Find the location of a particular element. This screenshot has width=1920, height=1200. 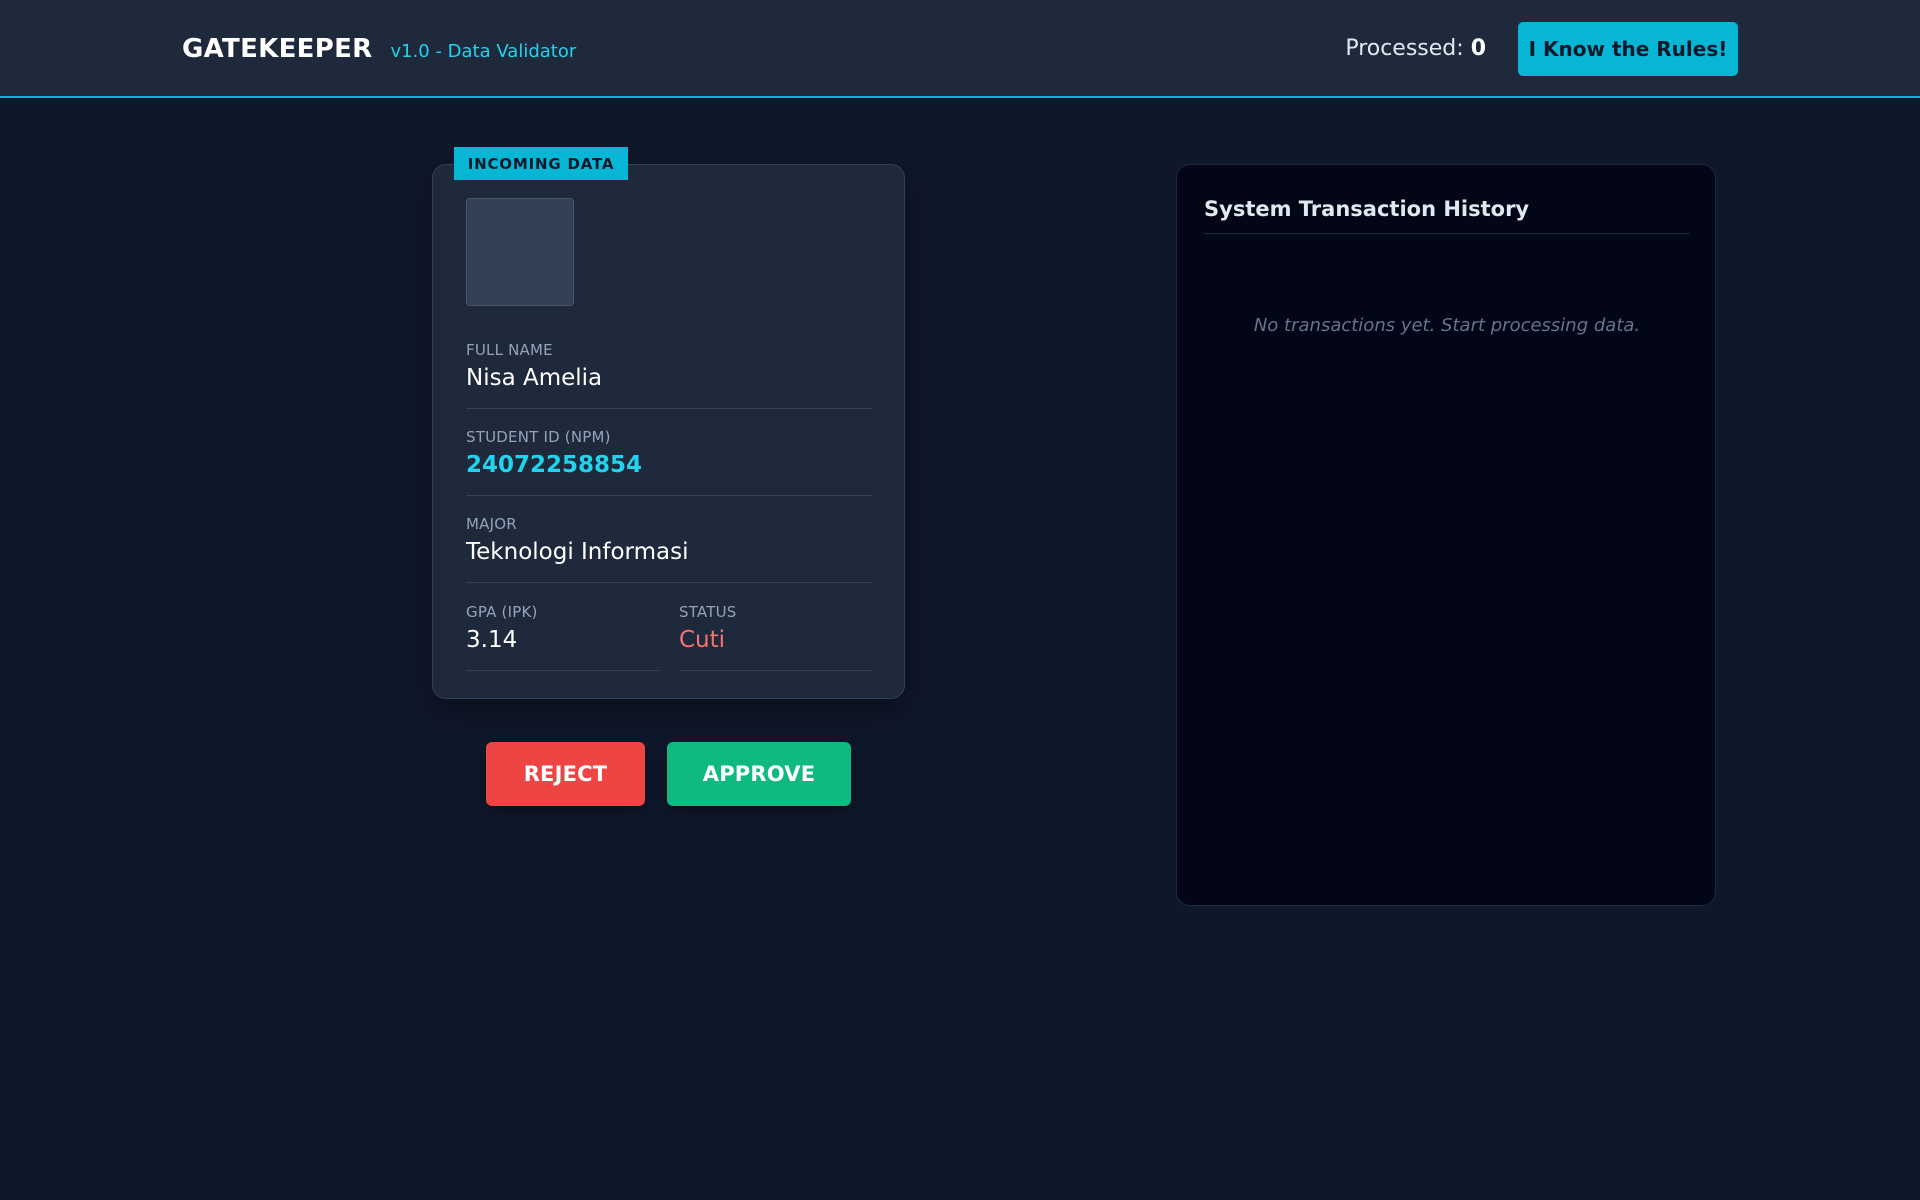

student-id-label: STUDENT ID (NPM) is located at coordinates (538, 437).